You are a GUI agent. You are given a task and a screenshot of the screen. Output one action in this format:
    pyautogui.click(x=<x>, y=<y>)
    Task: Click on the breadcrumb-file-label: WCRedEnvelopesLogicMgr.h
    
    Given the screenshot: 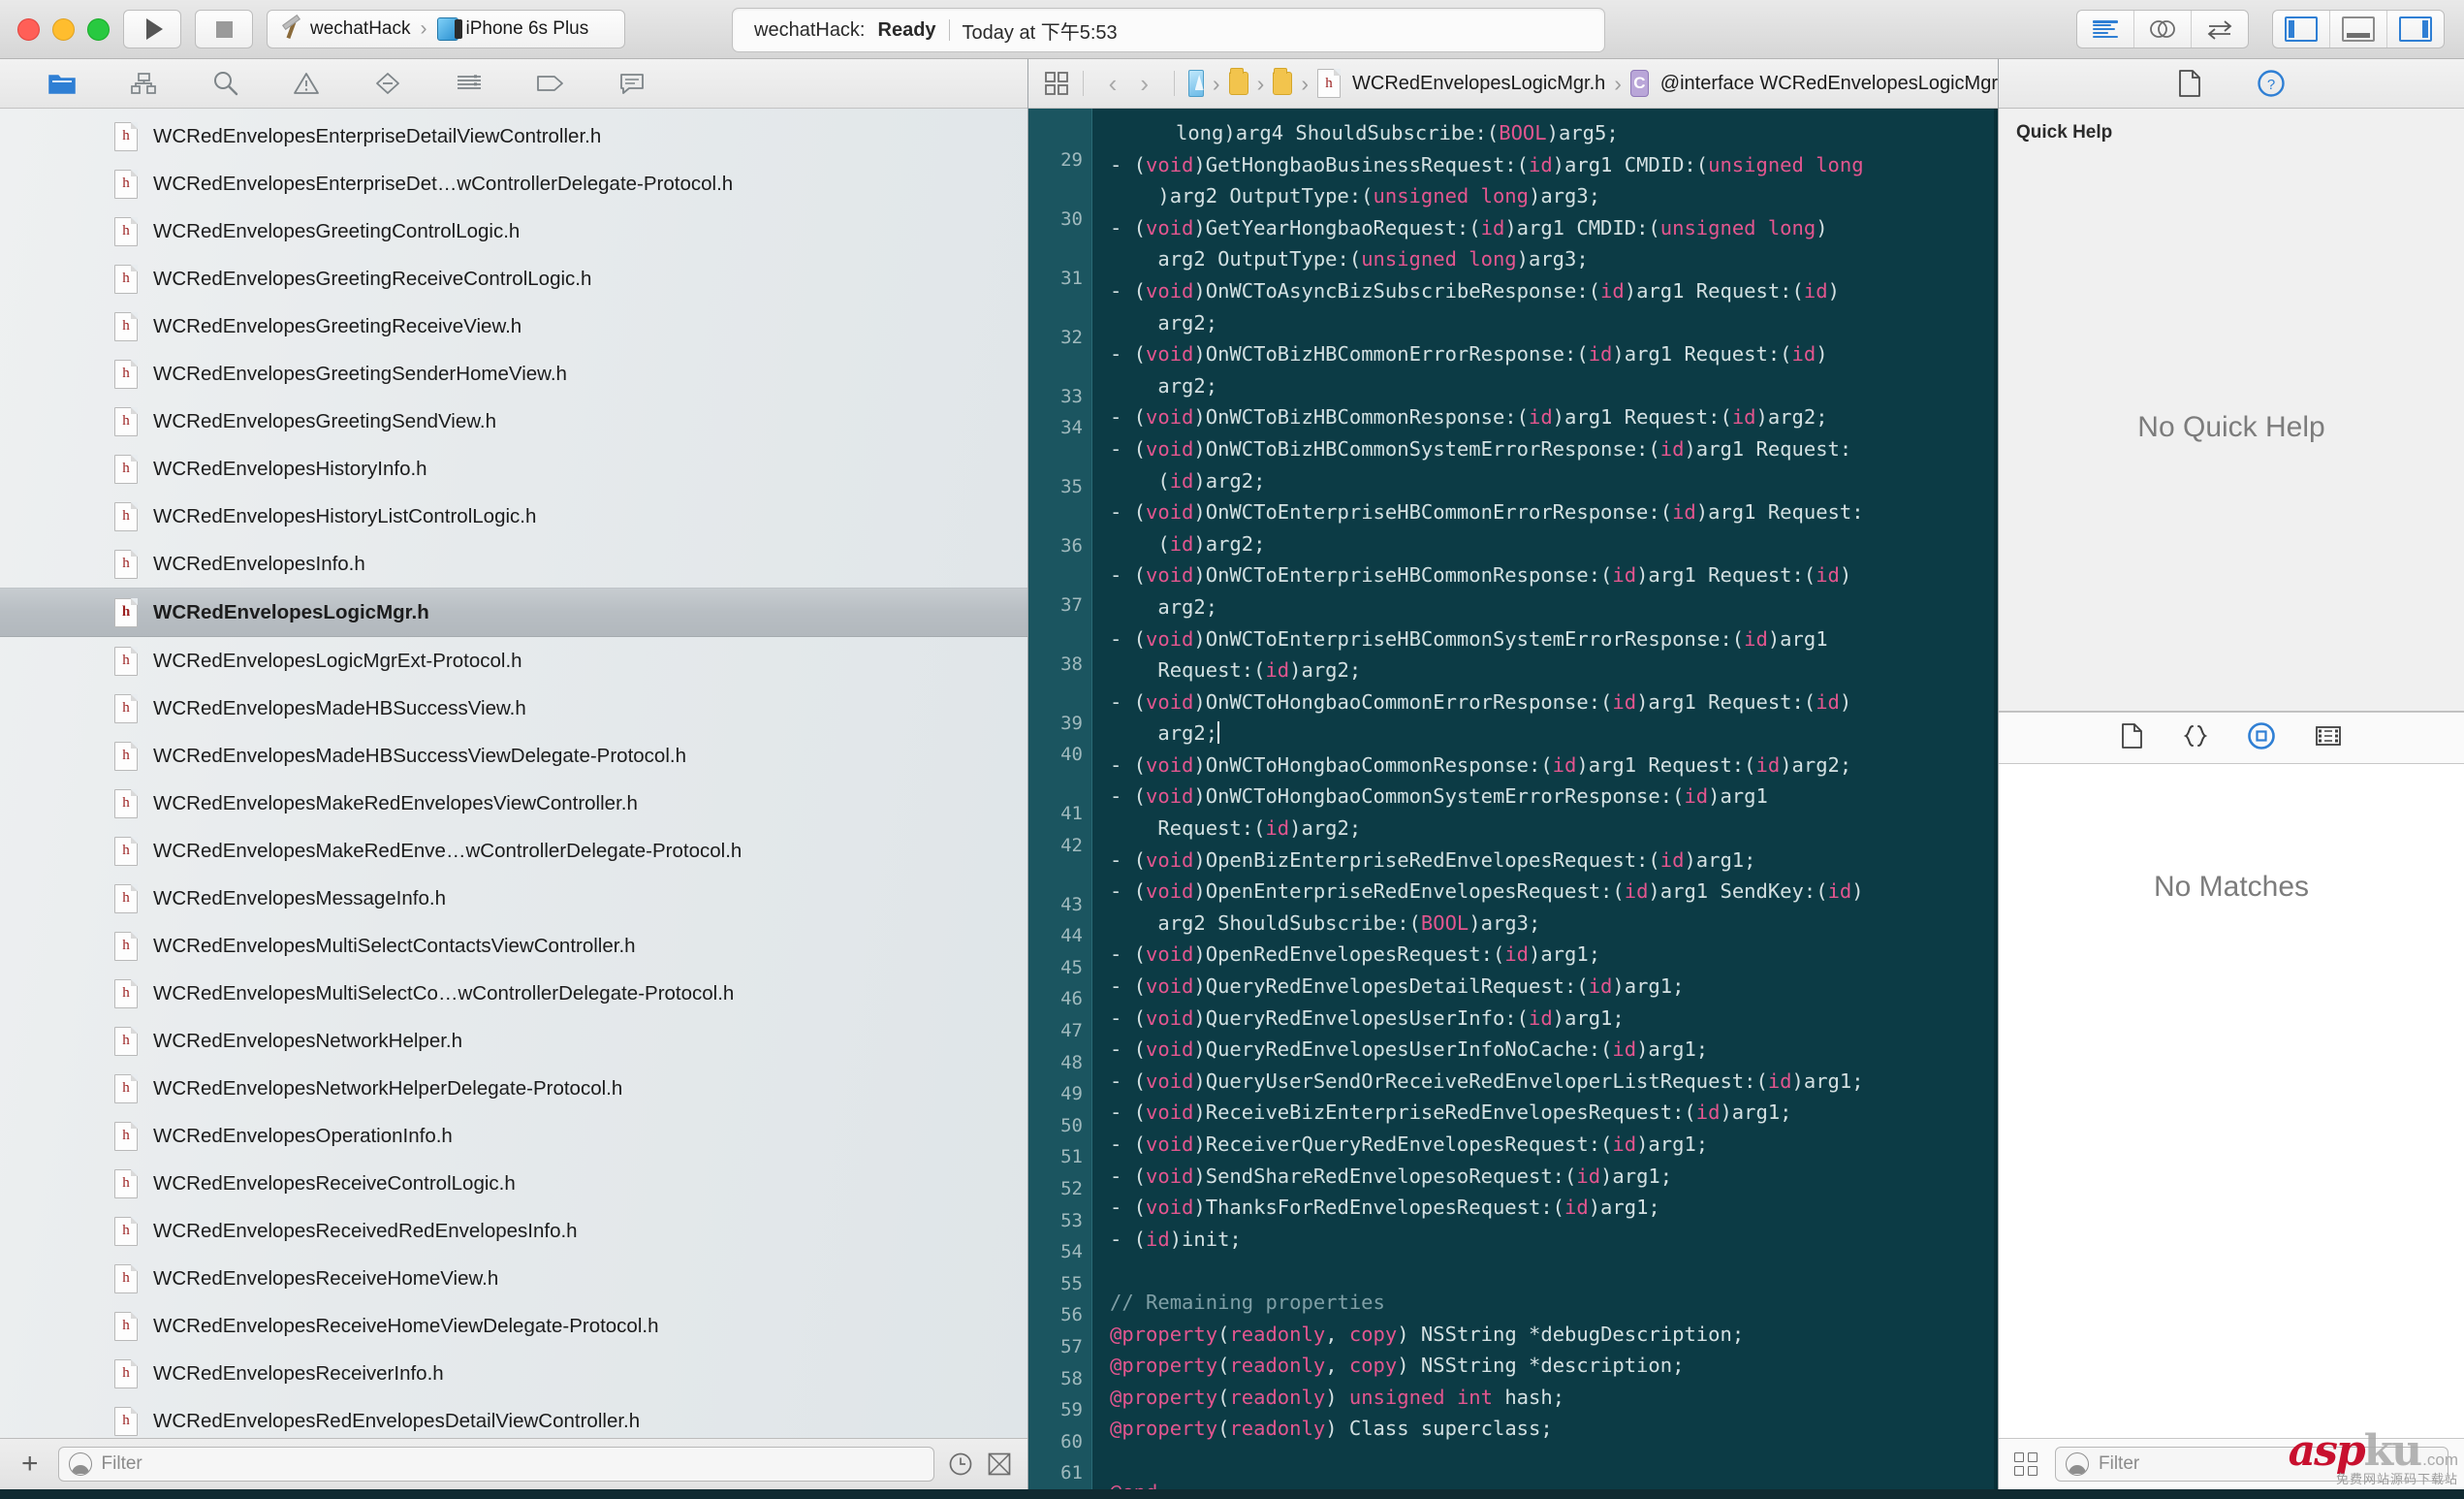 What is the action you would take?
    pyautogui.click(x=1478, y=84)
    